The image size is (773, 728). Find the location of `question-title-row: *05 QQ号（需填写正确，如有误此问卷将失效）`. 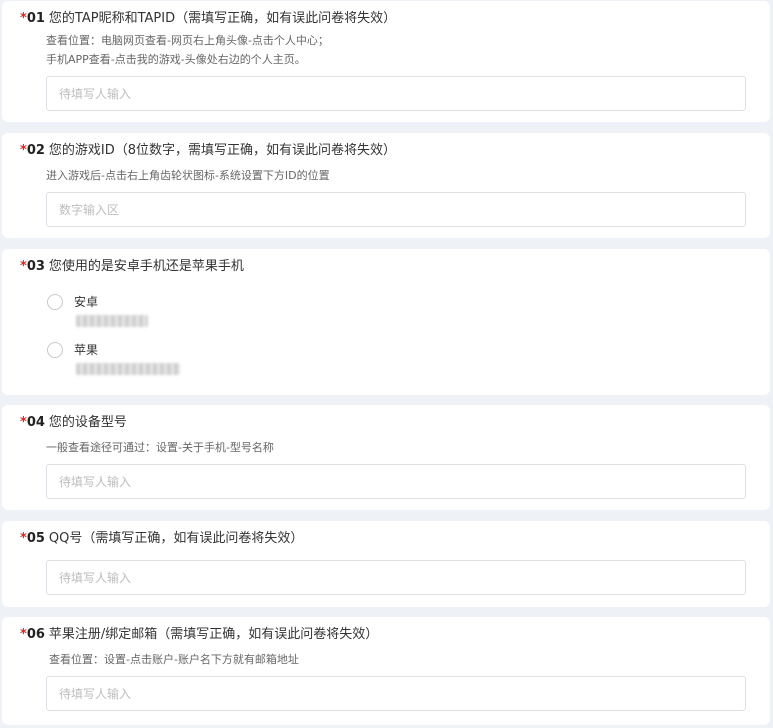

question-title-row: *05 QQ号（需填写正确，如有误此问卷将失效） is located at coordinates (161, 539).